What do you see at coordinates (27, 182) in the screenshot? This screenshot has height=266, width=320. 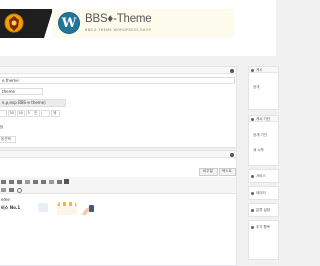 I see `quote-icon` at bounding box center [27, 182].